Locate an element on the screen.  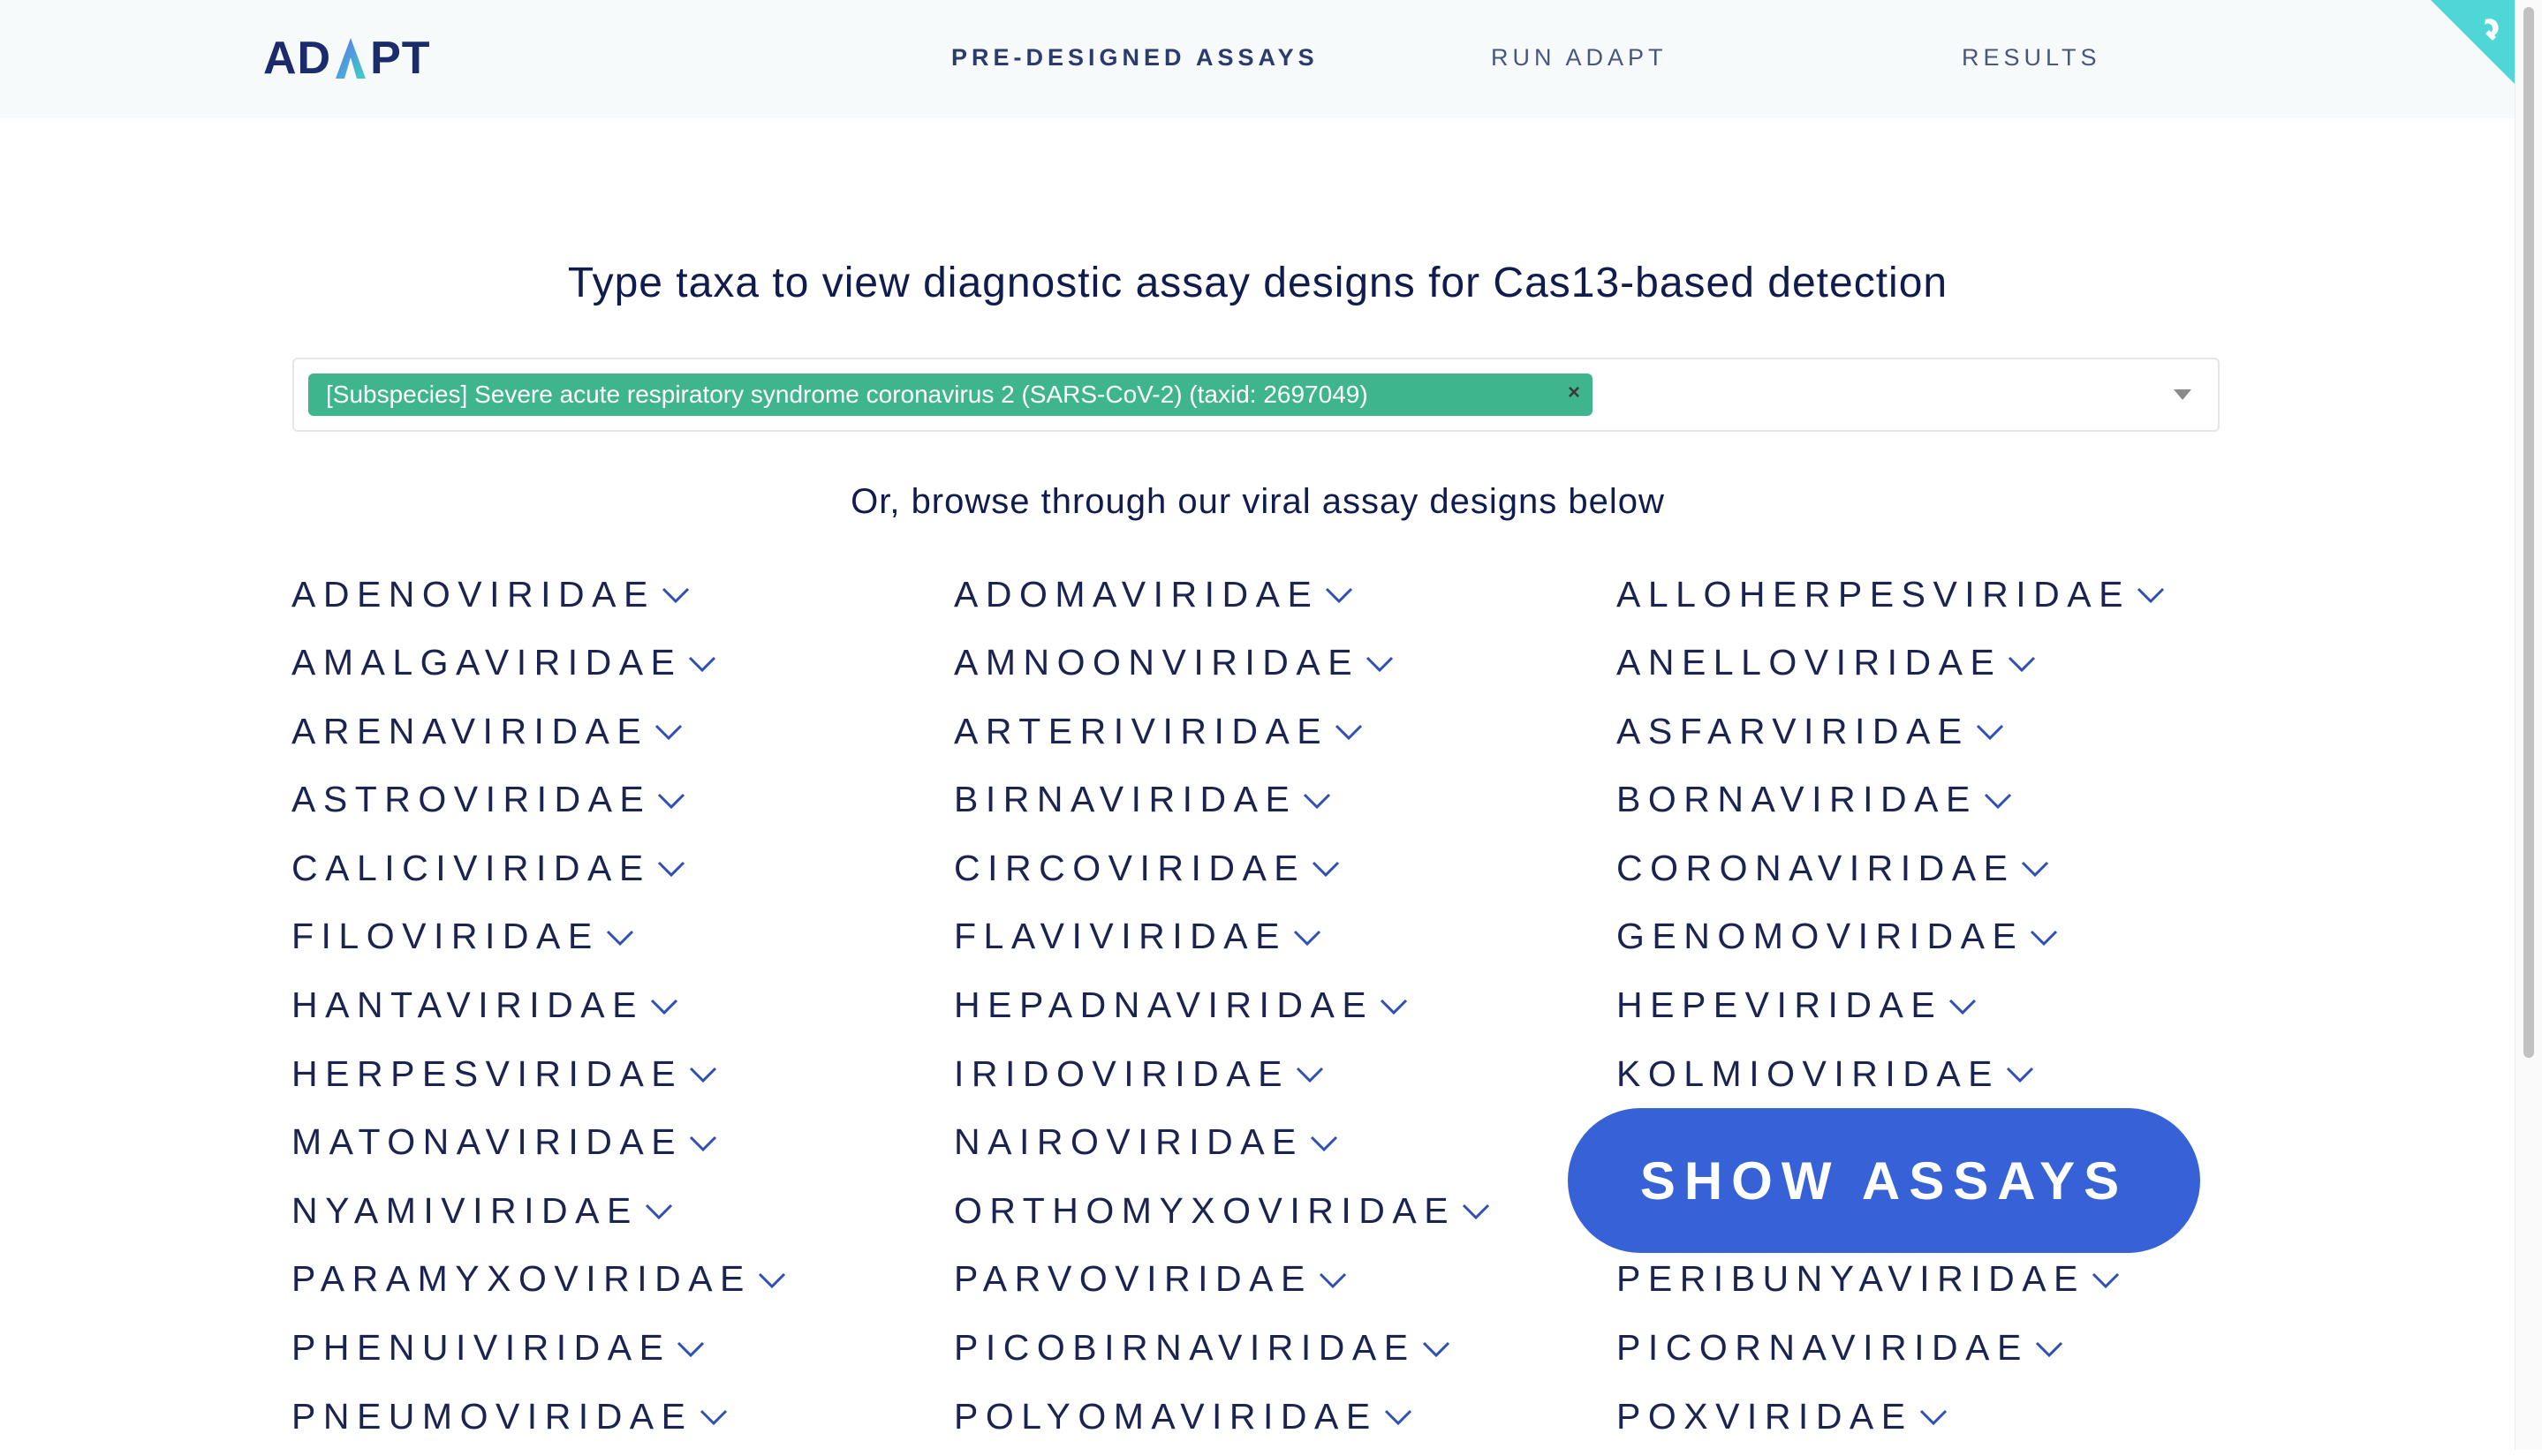
virus-family-item: CALICIVIRIDAE is located at coordinates (622, 868).